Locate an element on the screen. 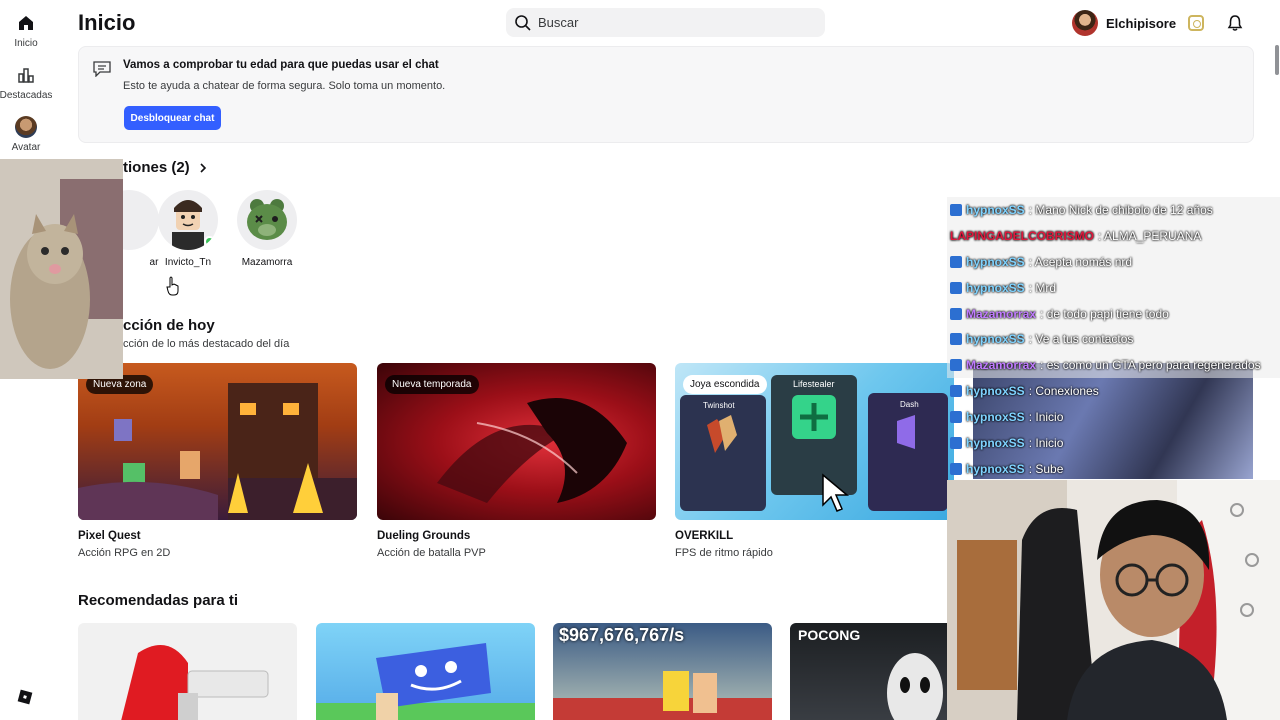 Image resolution: width=1280 pixels, height=720 pixels. section-title: cción de hoy is located at coordinates (169, 325).